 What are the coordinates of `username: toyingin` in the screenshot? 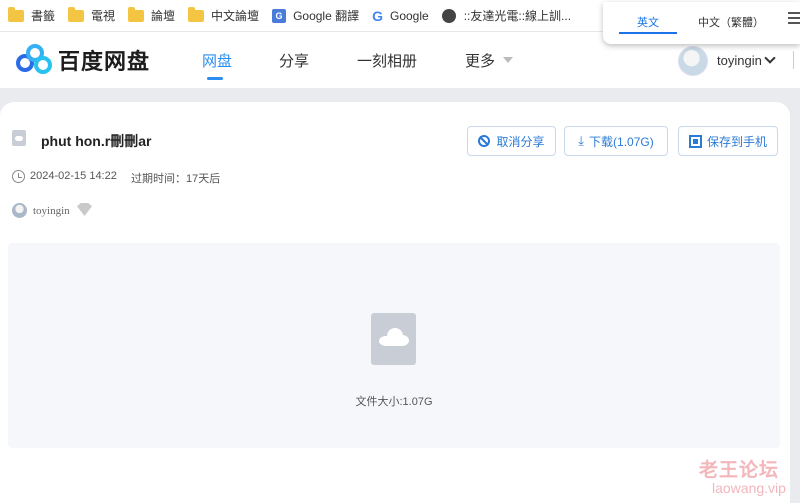 It's located at (739, 60).